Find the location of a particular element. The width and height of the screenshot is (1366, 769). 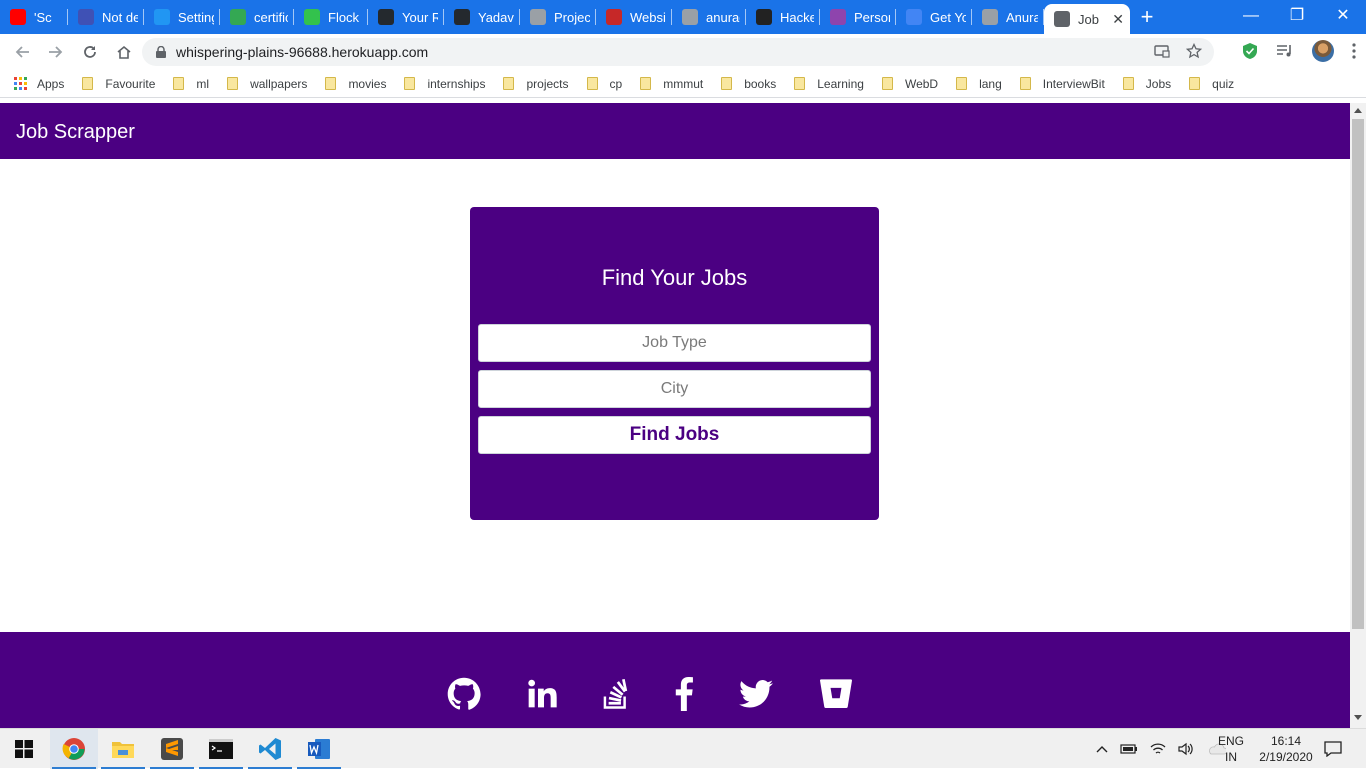

forward-icon is located at coordinates (56, 52).